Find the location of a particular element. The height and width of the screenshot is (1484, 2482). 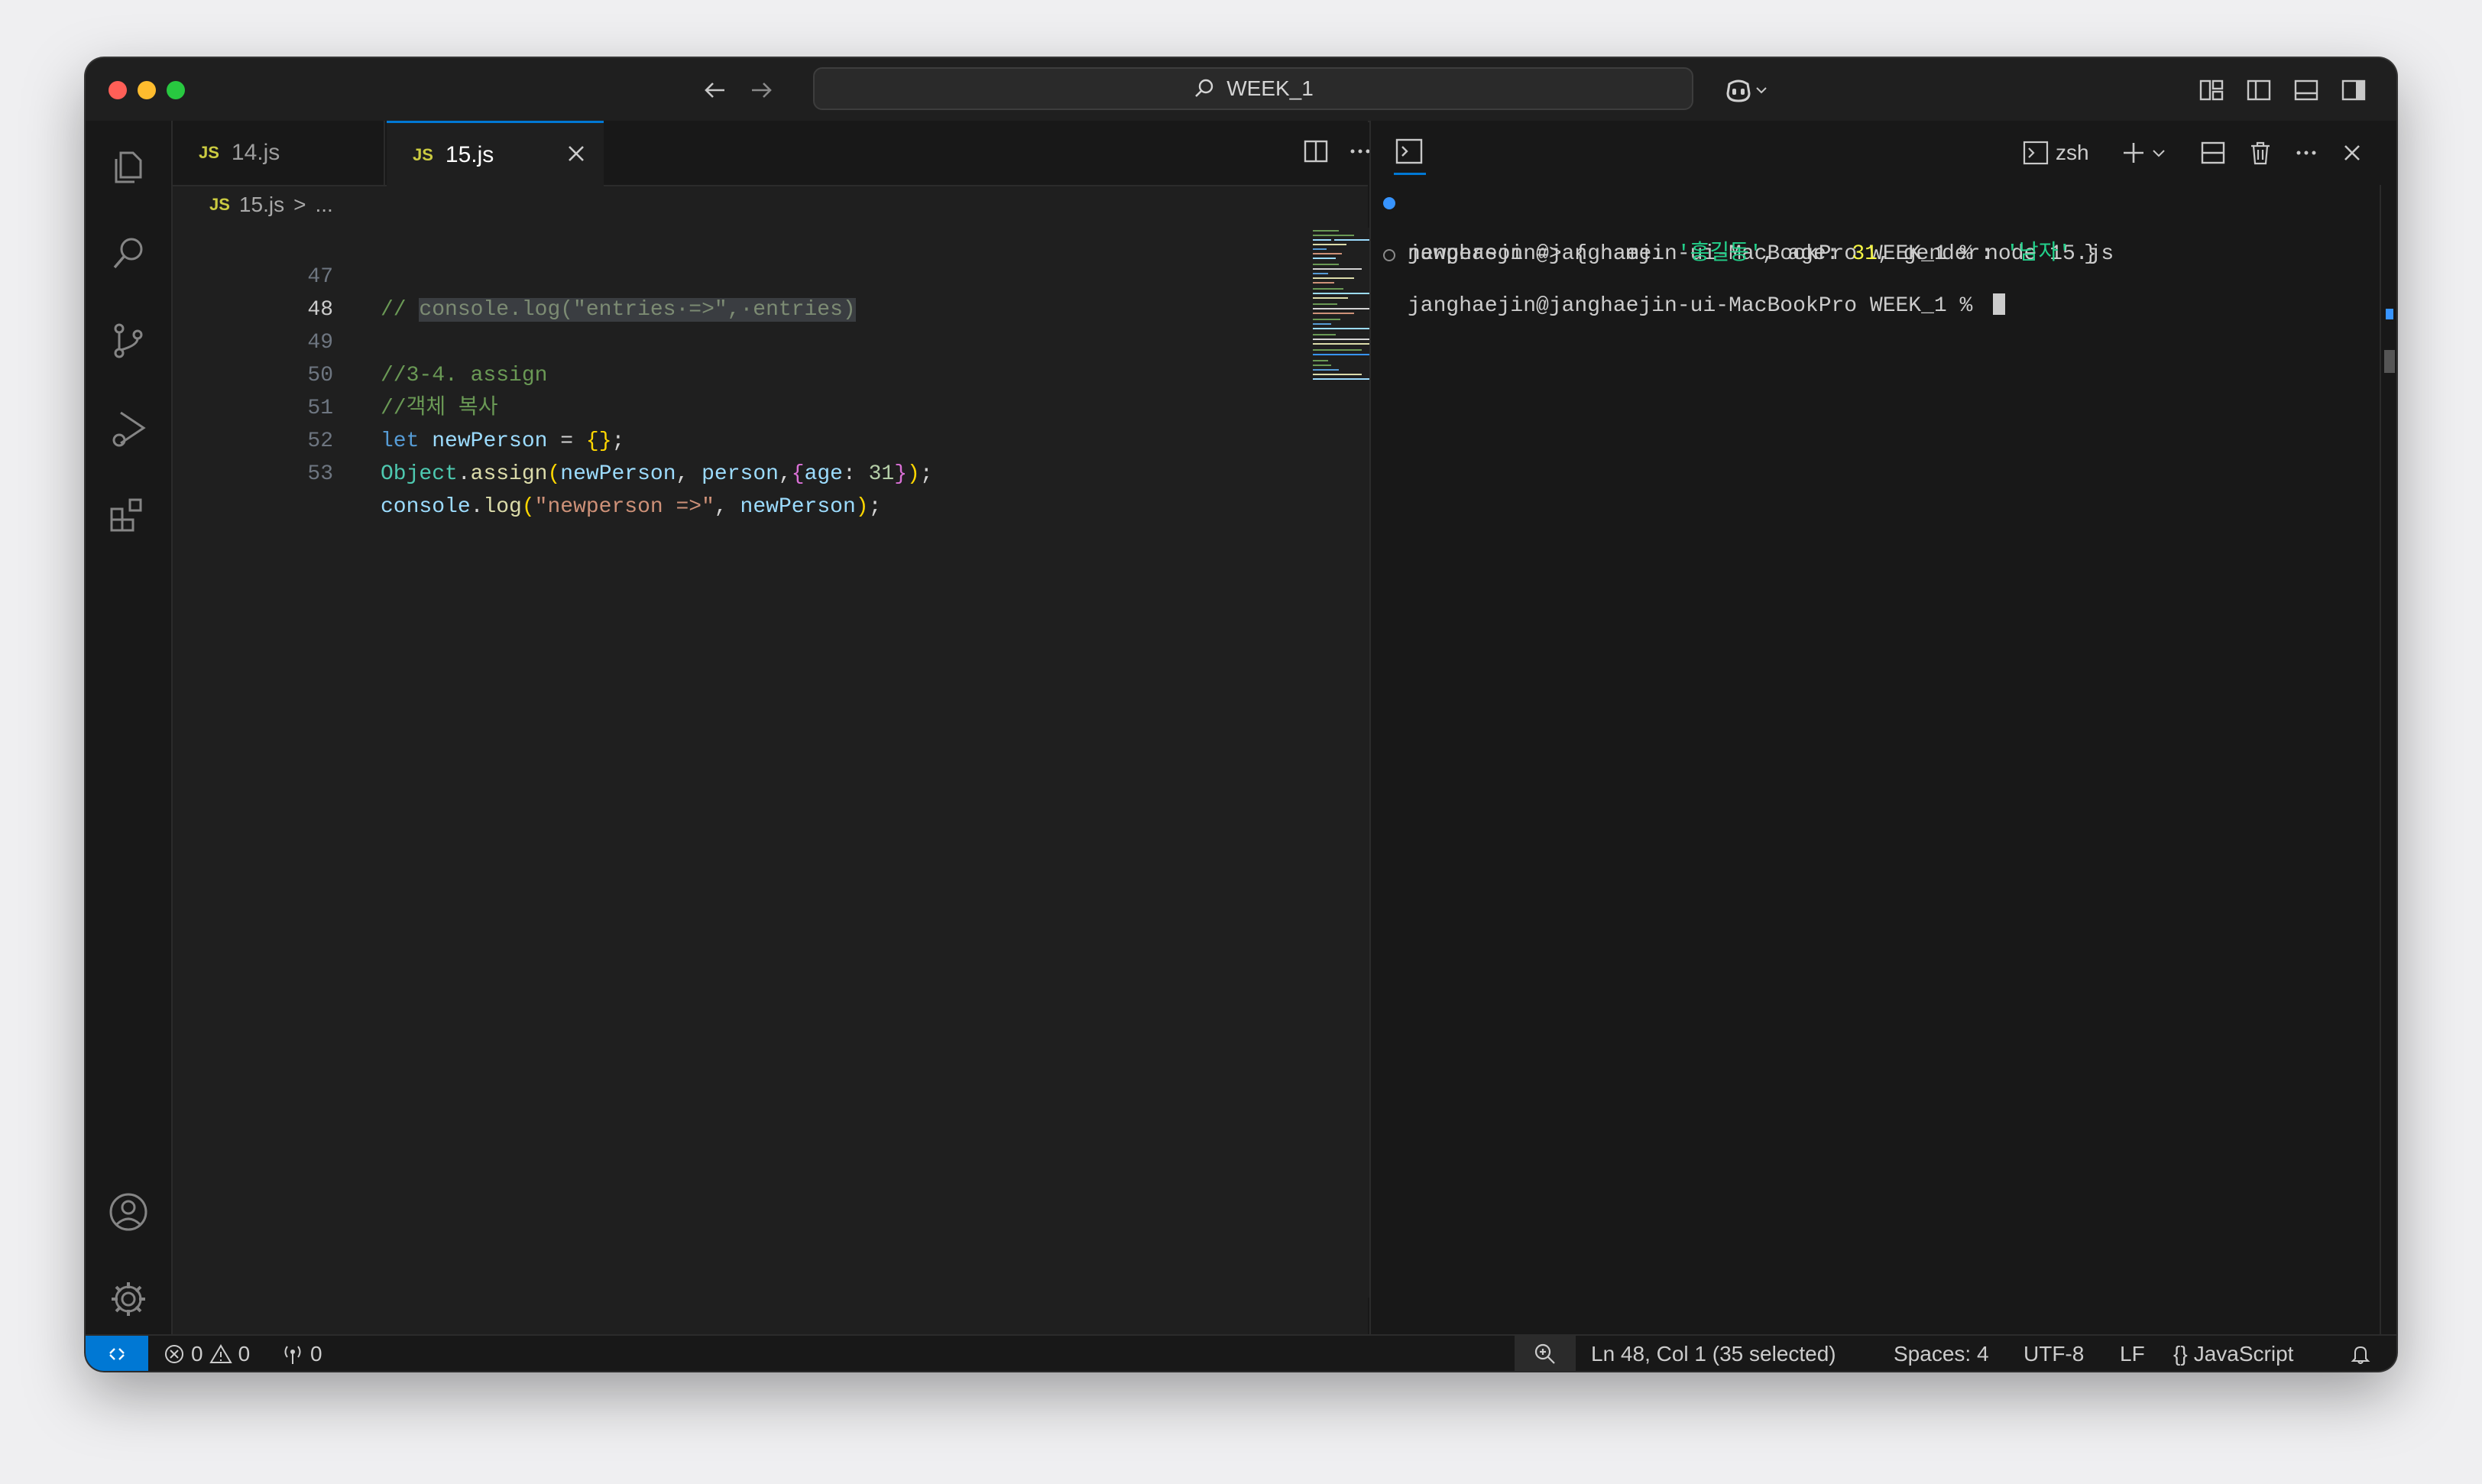

activity-bar is located at coordinates (129, 728).